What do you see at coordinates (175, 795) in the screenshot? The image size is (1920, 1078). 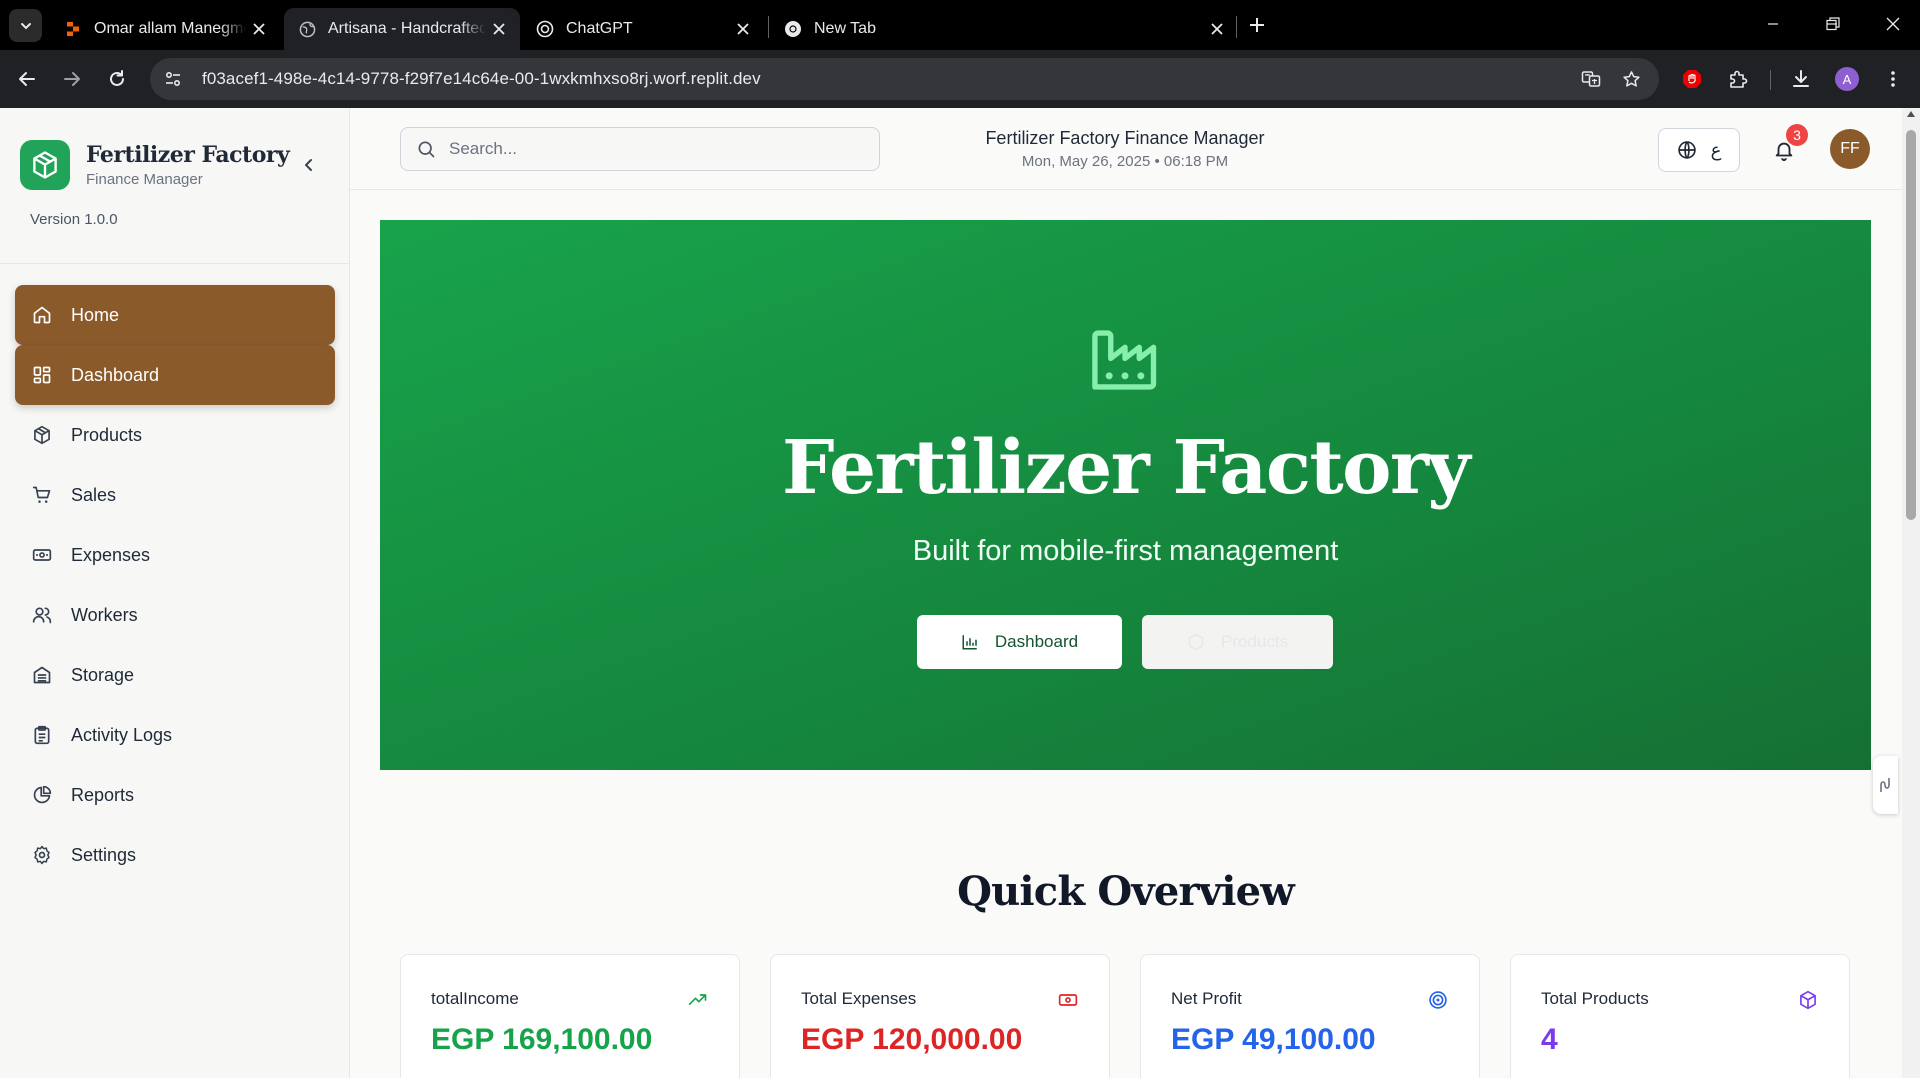 I see `sidebar-item-reports: Reports` at bounding box center [175, 795].